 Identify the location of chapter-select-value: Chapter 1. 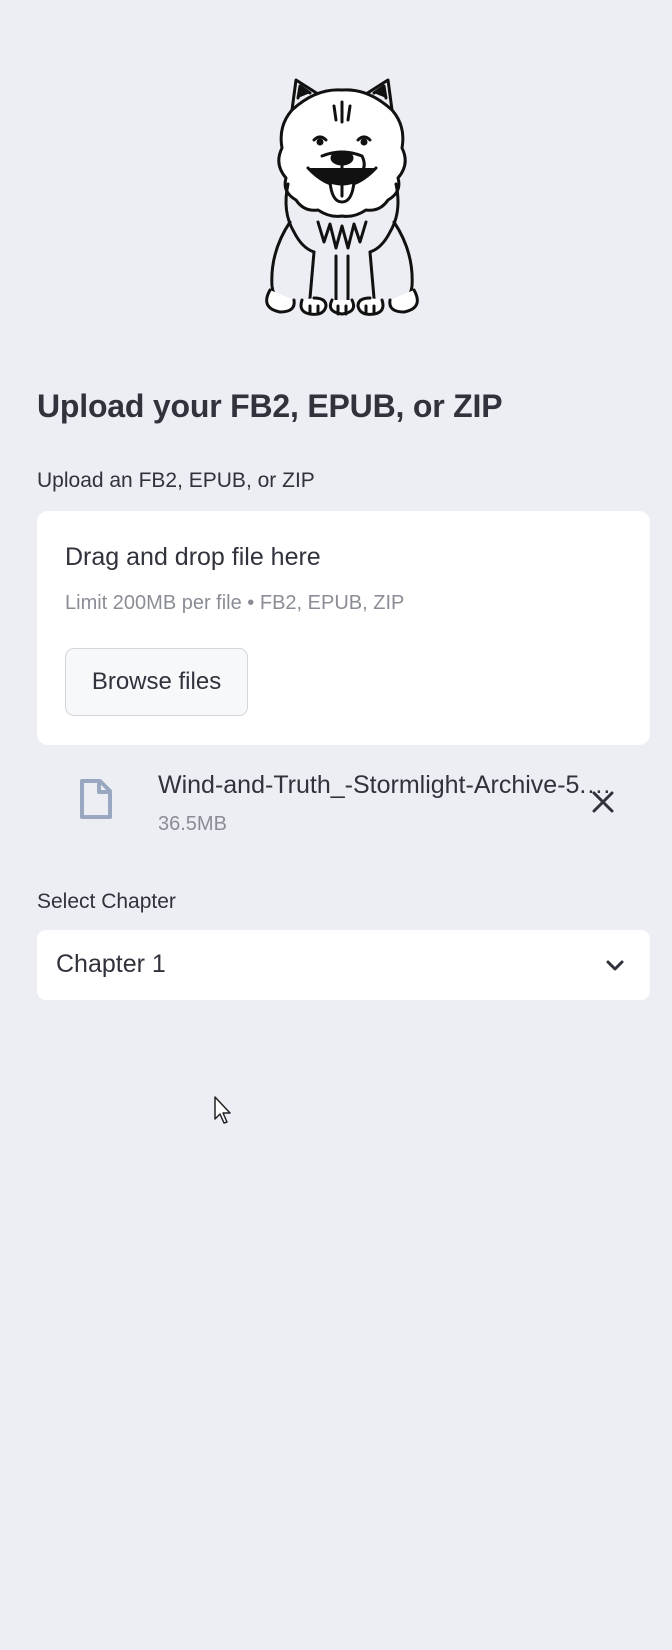
(111, 964).